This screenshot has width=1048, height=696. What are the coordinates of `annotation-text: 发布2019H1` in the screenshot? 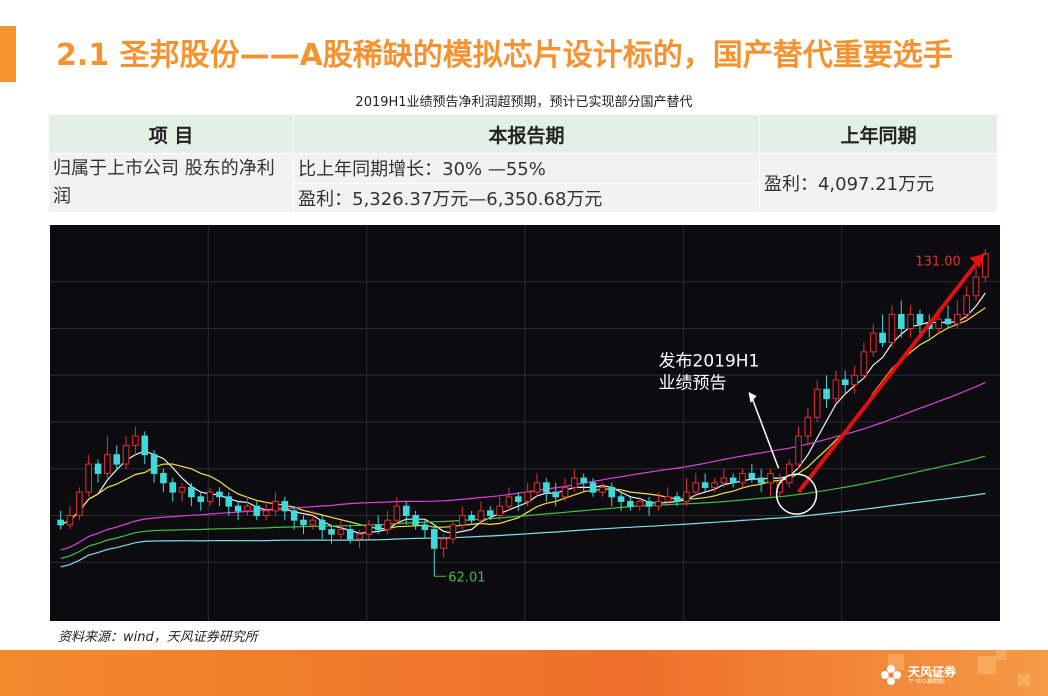 It's located at (709, 362).